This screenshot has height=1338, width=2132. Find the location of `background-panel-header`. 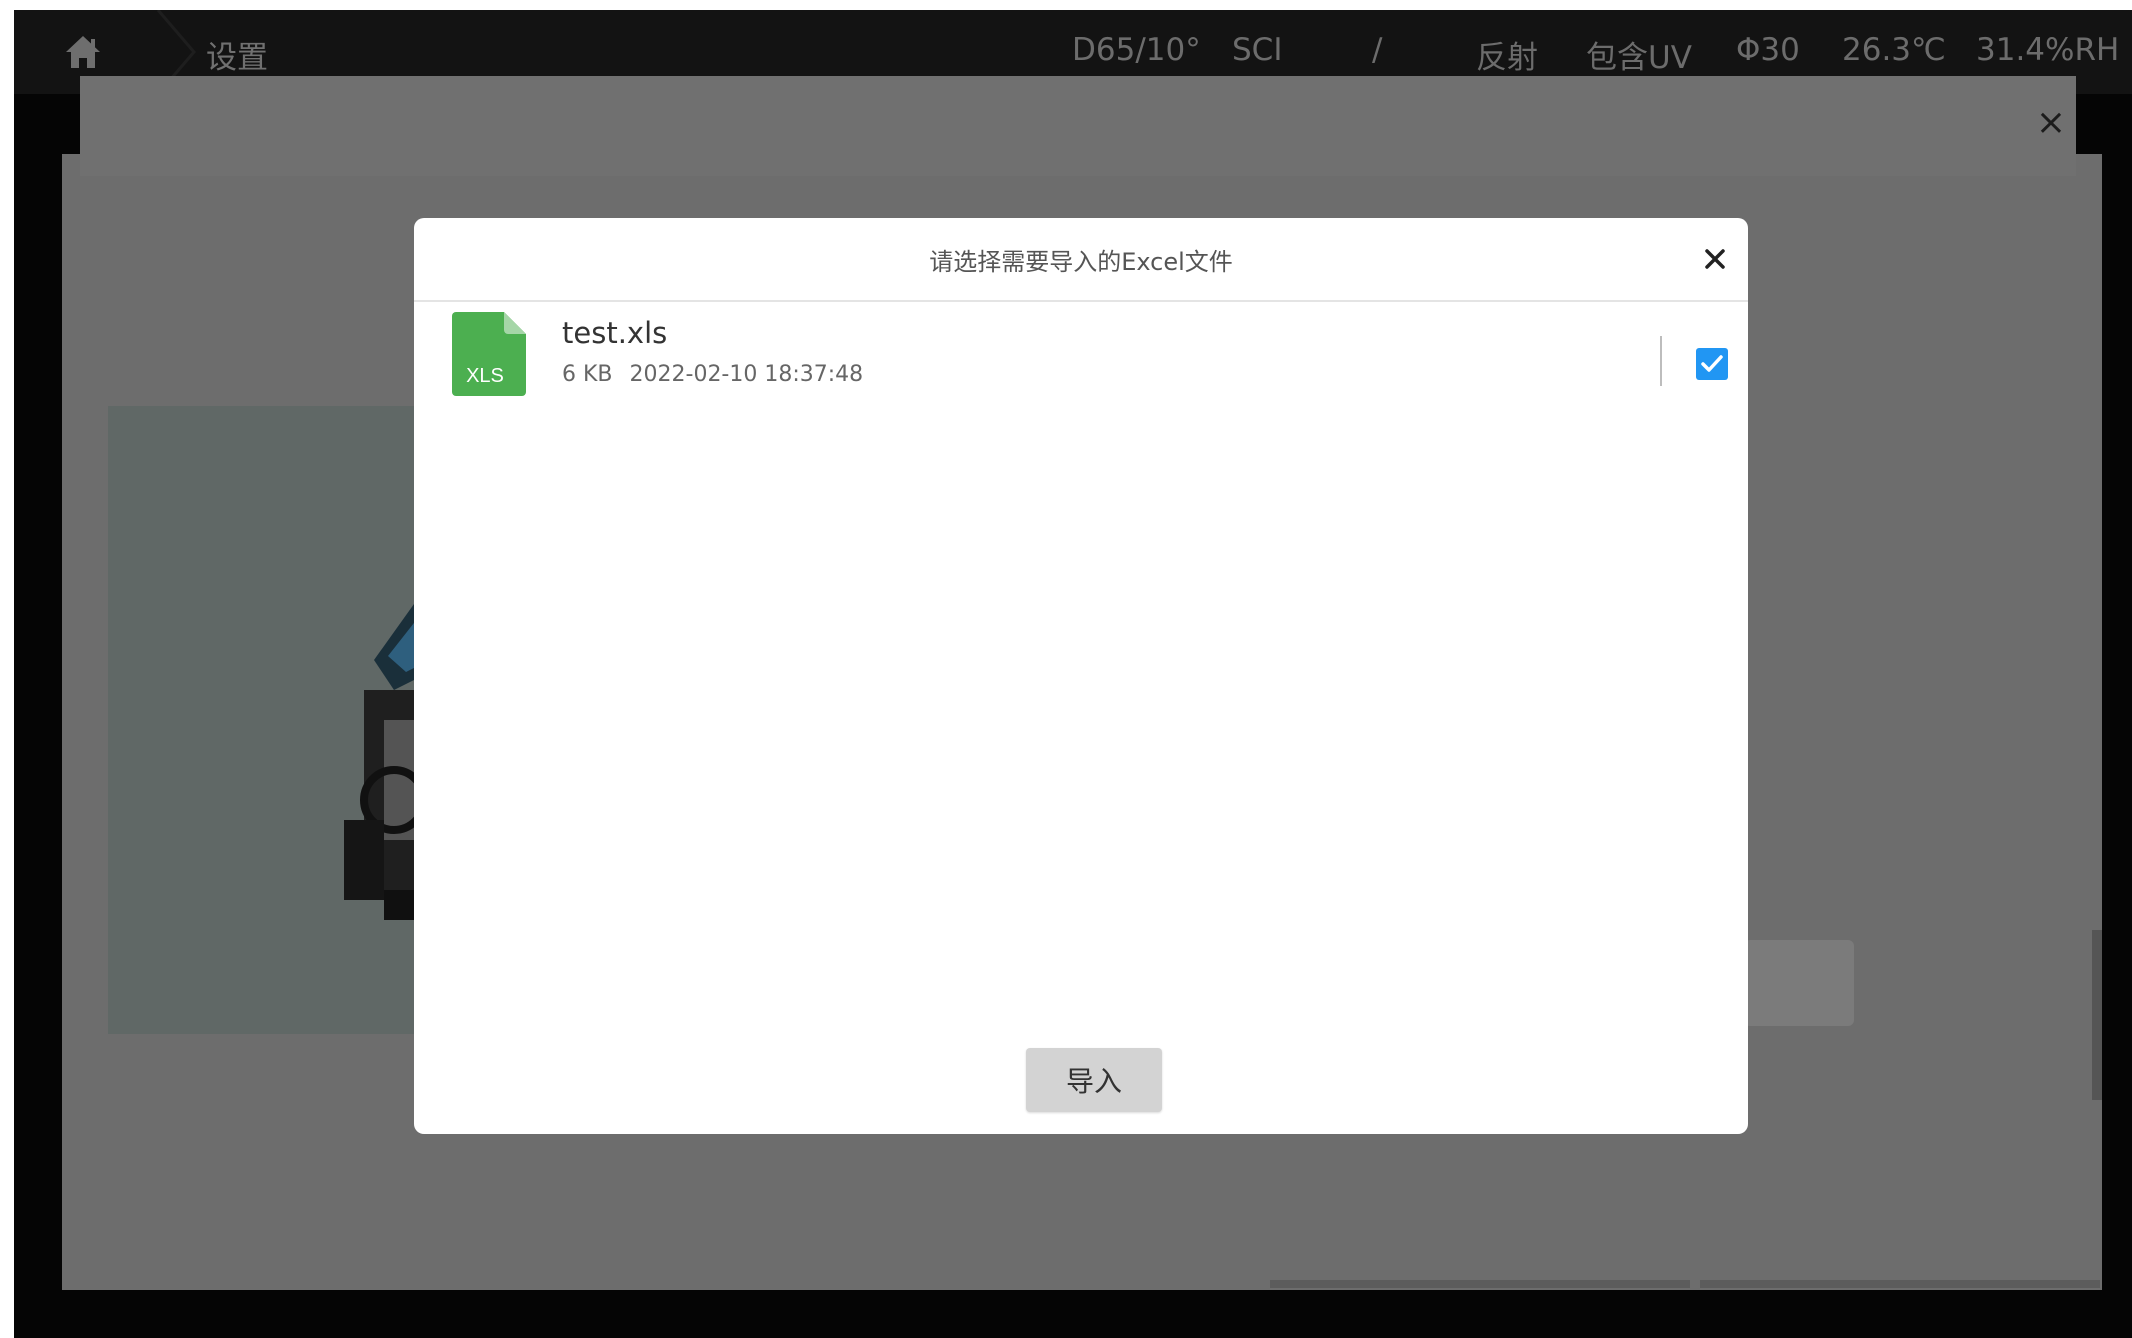

background-panel-header is located at coordinates (1078, 126).